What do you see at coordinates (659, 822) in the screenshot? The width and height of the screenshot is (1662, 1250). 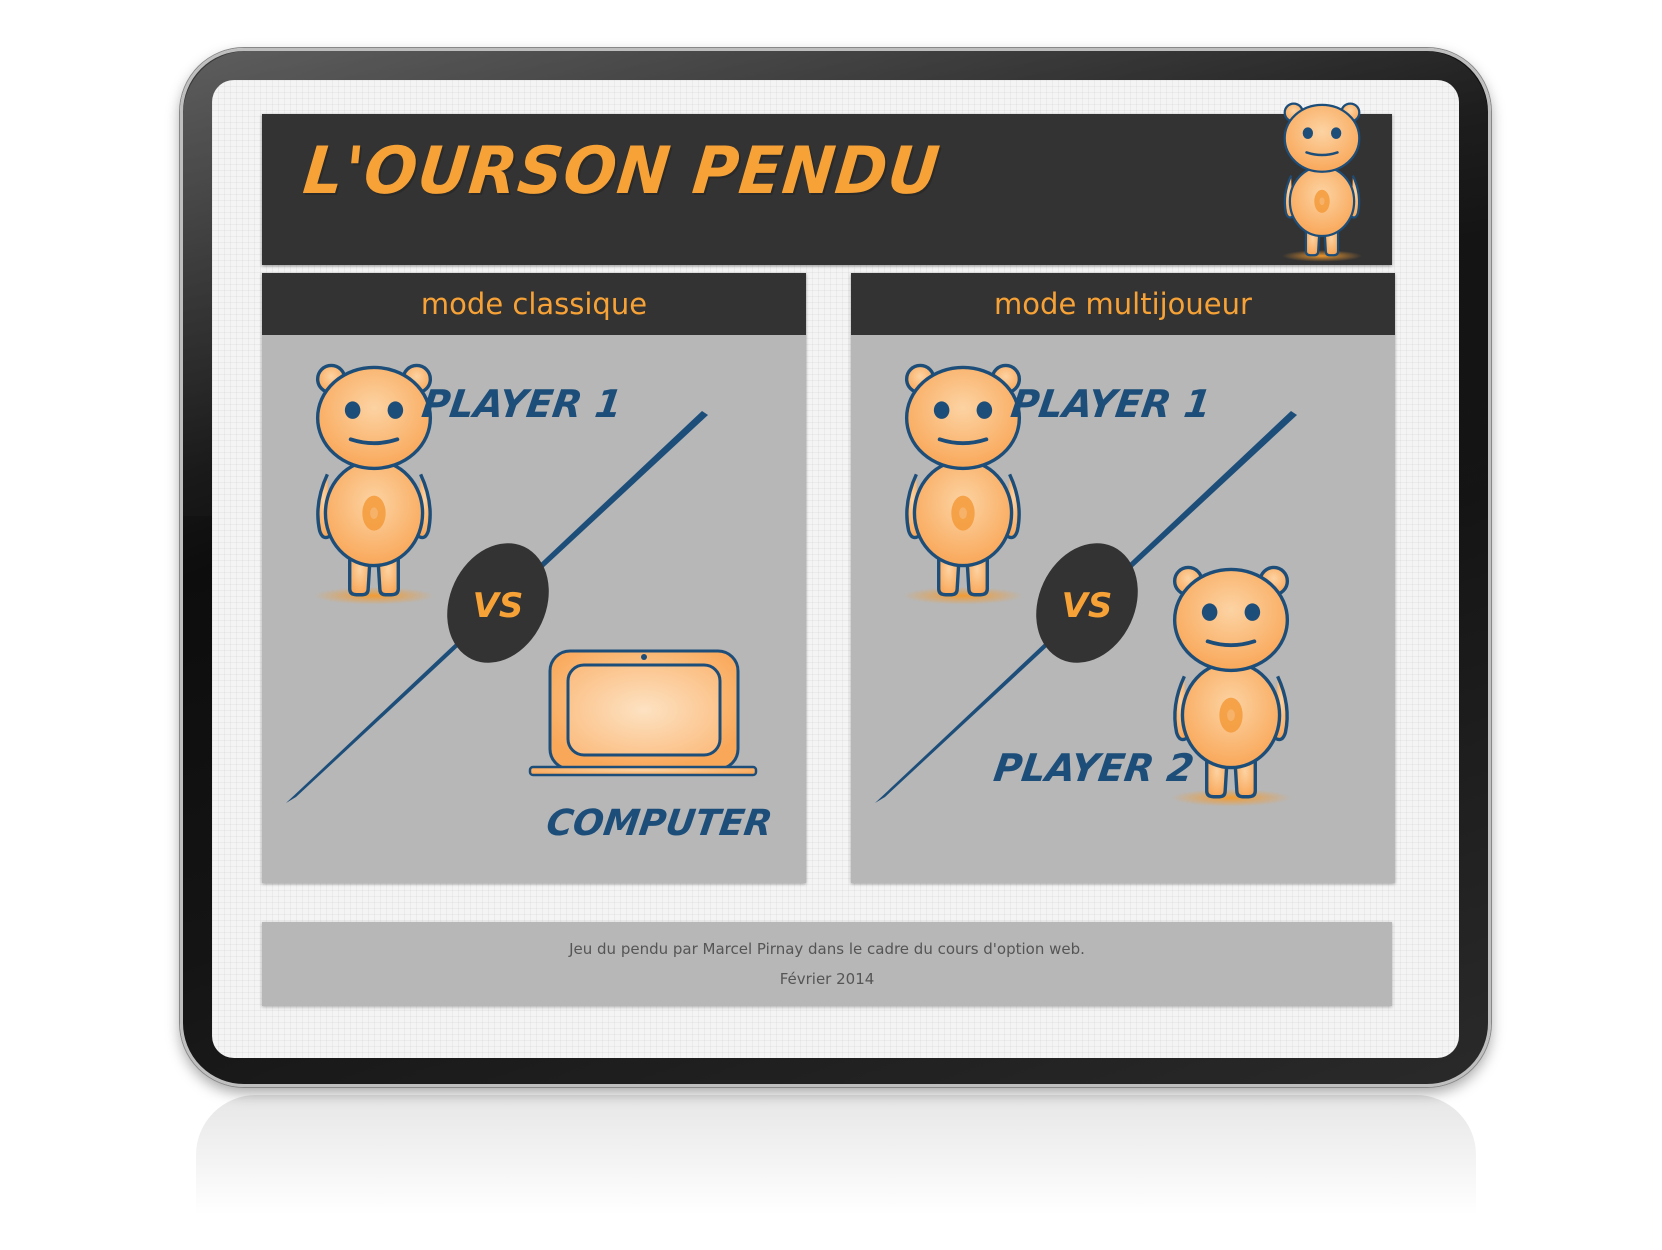 I see `computer-label: COMPUTER` at bounding box center [659, 822].